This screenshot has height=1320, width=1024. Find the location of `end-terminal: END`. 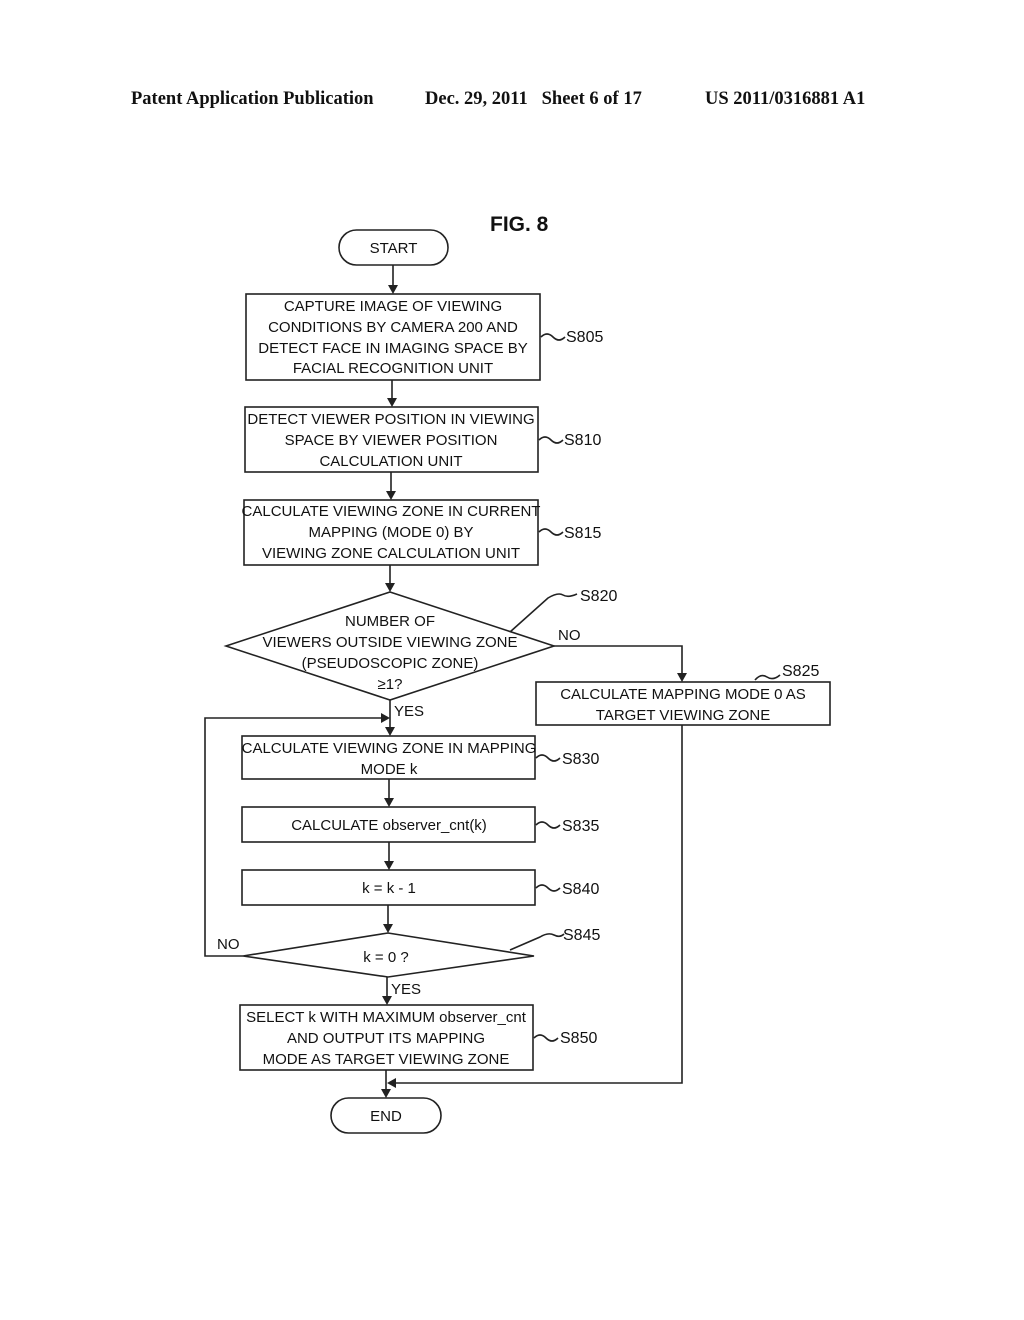

end-terminal: END is located at coordinates (386, 1115).